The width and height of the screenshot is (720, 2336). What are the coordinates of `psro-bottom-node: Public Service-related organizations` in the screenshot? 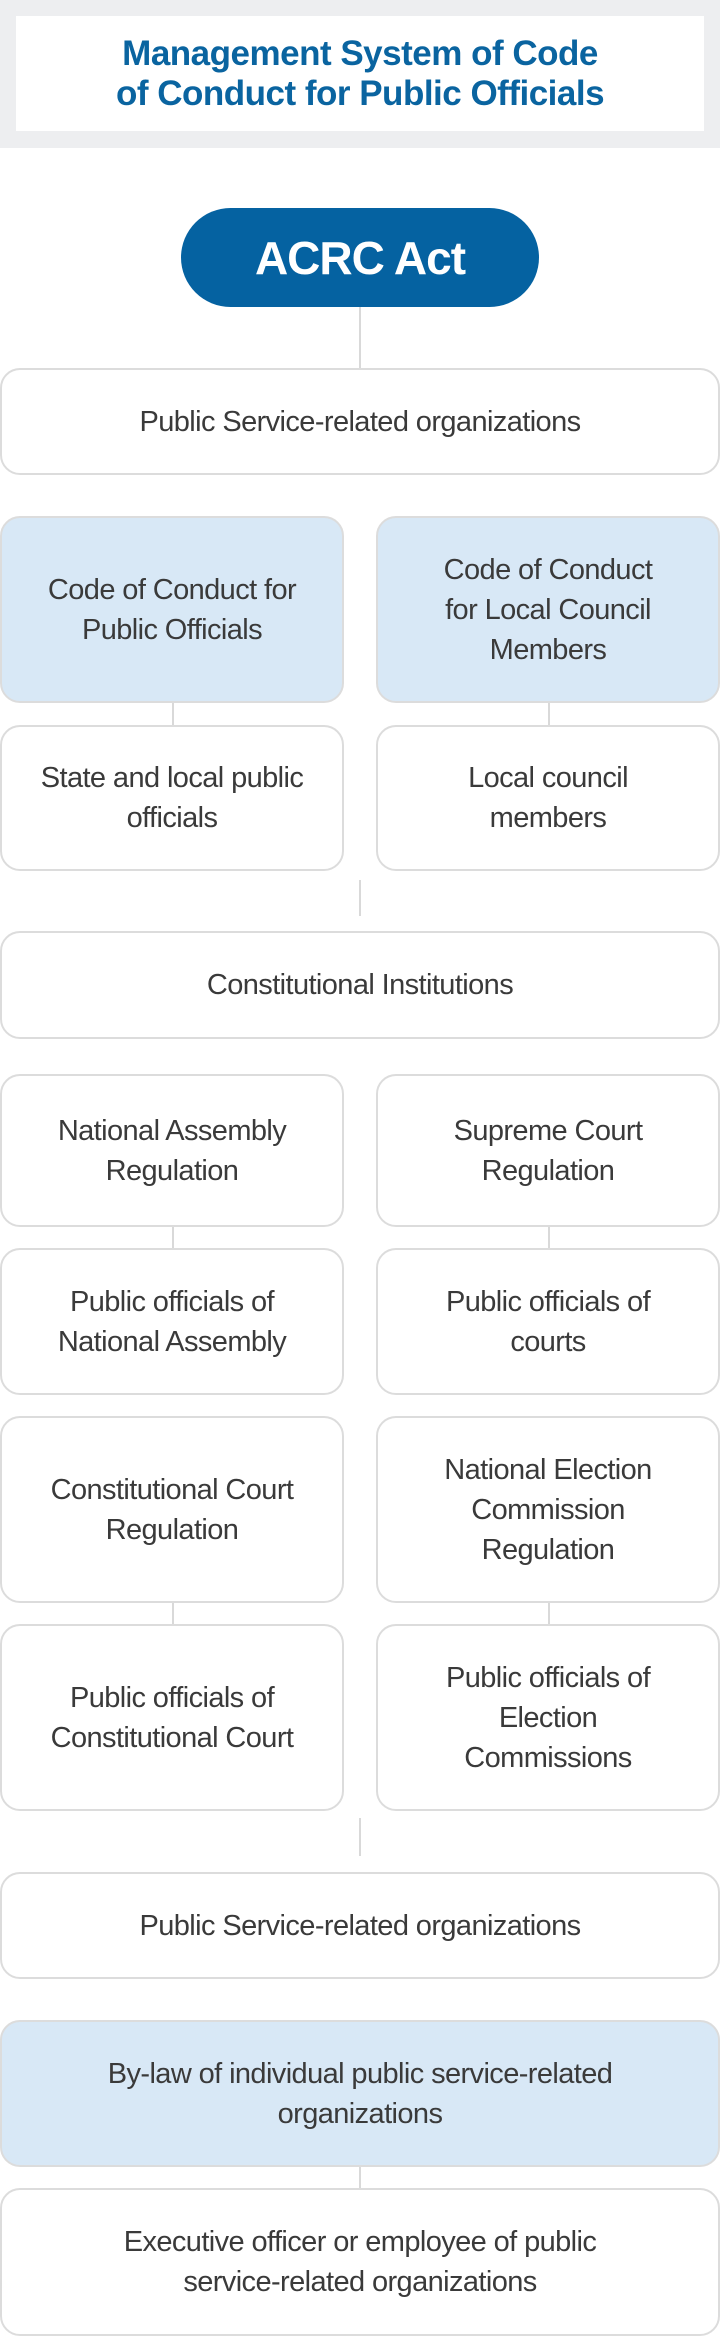 It's located at (360, 1925).